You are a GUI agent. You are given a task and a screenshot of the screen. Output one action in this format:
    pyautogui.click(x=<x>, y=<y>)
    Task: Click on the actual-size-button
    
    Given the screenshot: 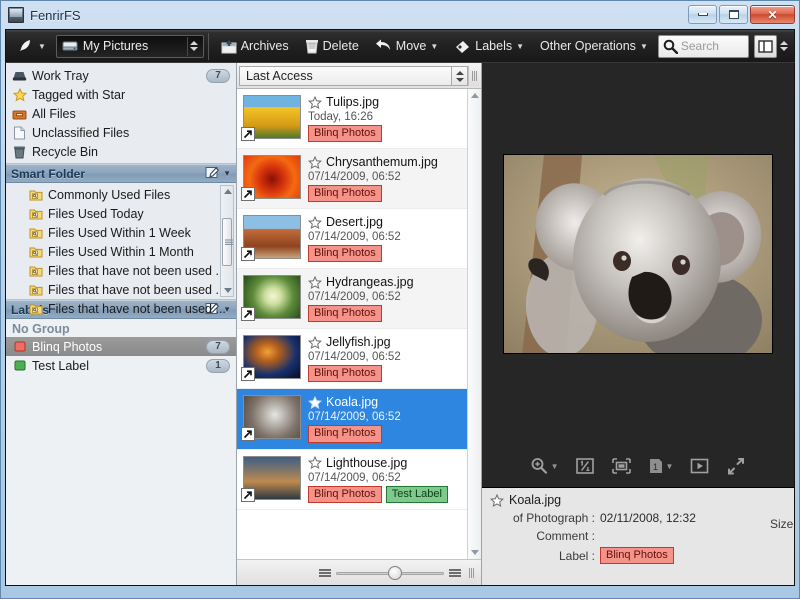 What is the action you would take?
    pyautogui.click(x=585, y=466)
    